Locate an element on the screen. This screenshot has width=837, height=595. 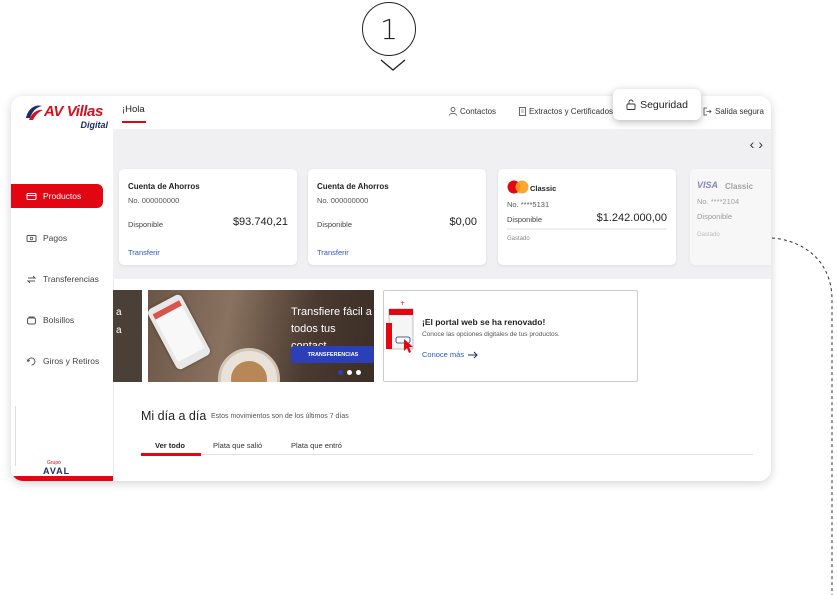
lock-icon is located at coordinates (631, 104).